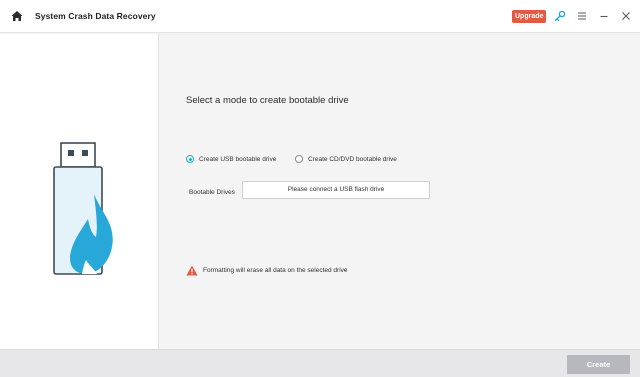 This screenshot has width=640, height=377. Describe the element at coordinates (238, 159) in the screenshot. I see `usb-mode-label: Create USB bootable drive` at that location.